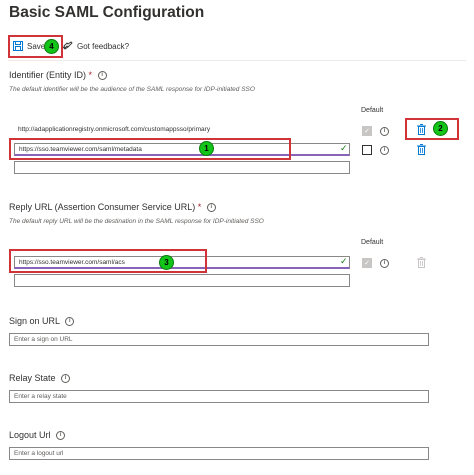 This screenshot has height=475, width=474. Describe the element at coordinates (182, 280) in the screenshot. I see `reply-url-new-input` at that location.